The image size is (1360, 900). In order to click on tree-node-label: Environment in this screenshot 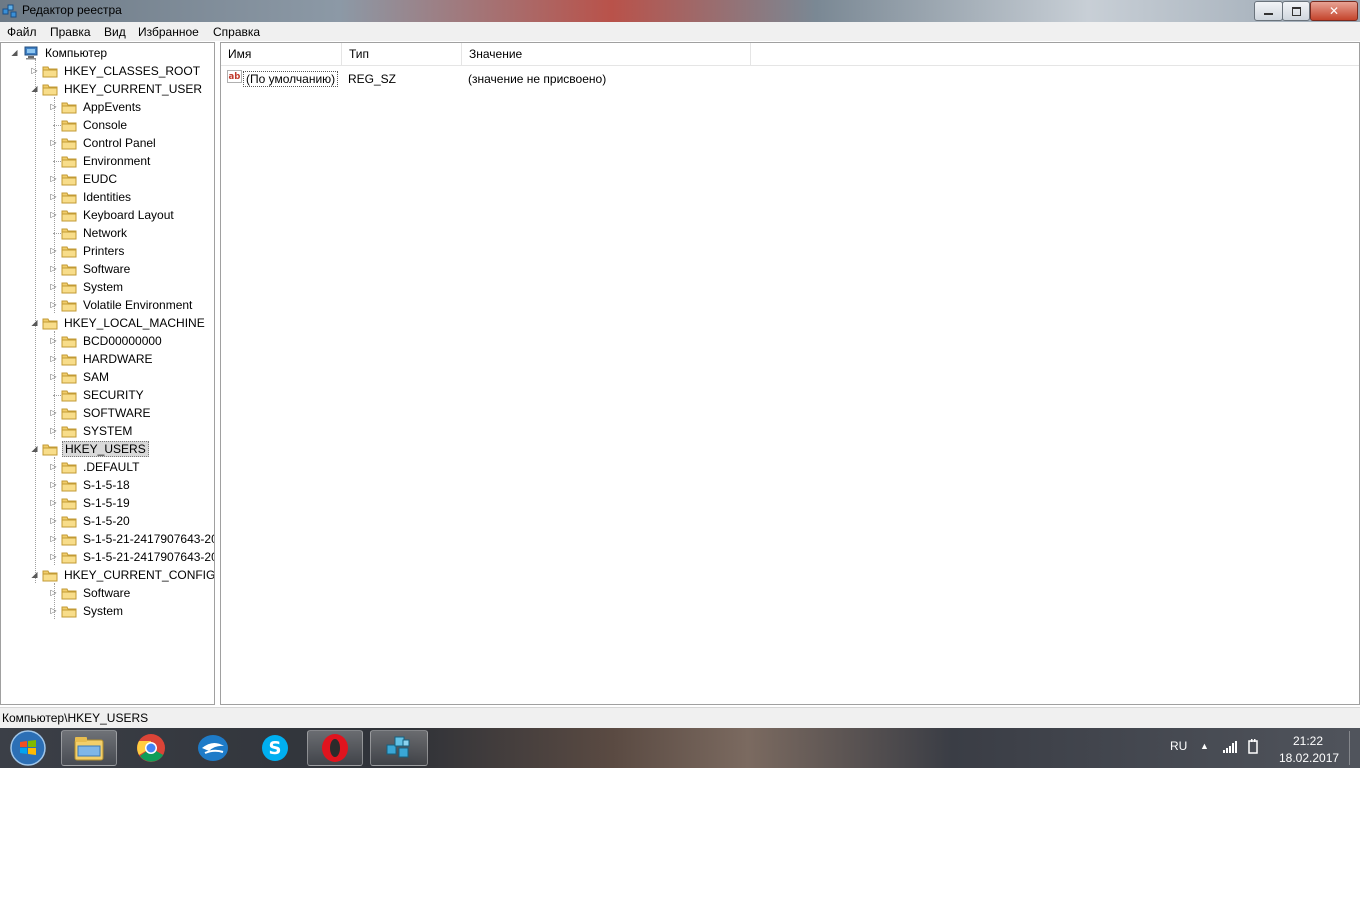, I will do `click(116, 161)`.